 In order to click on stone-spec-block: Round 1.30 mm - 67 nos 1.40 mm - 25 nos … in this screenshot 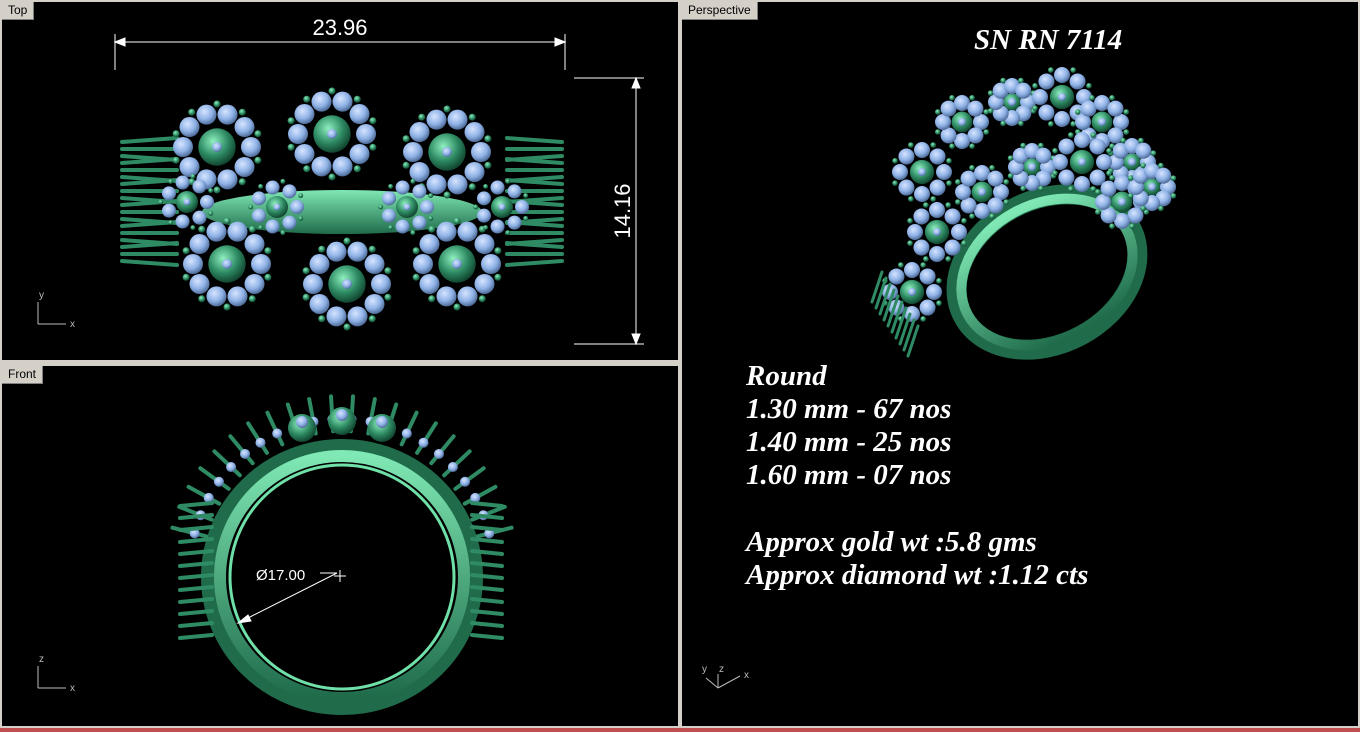, I will do `click(848, 426)`.